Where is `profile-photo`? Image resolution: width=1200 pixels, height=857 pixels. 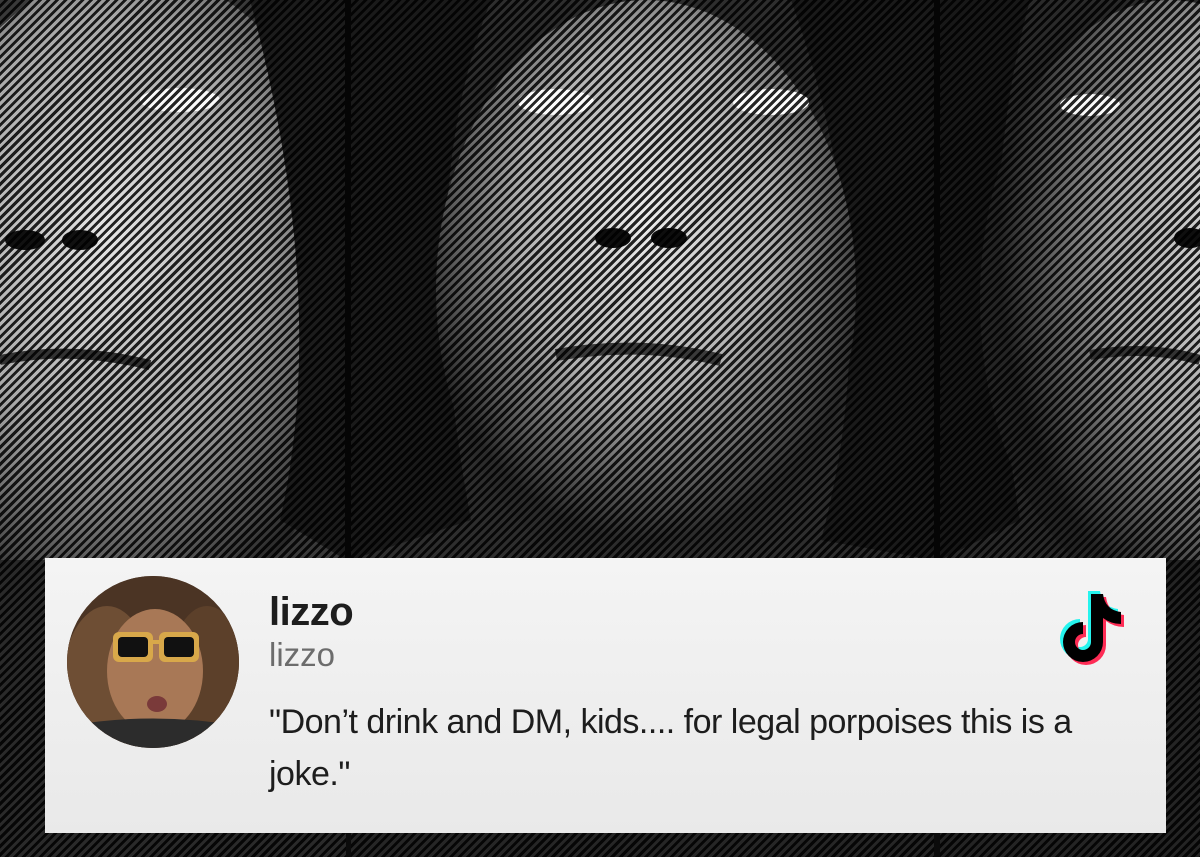
profile-photo is located at coordinates (153, 662).